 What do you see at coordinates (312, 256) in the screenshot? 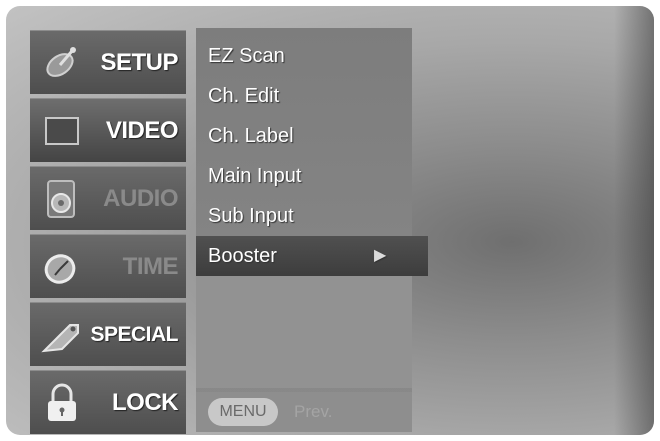
I see `menu-item-booster: Booster ▶` at bounding box center [312, 256].